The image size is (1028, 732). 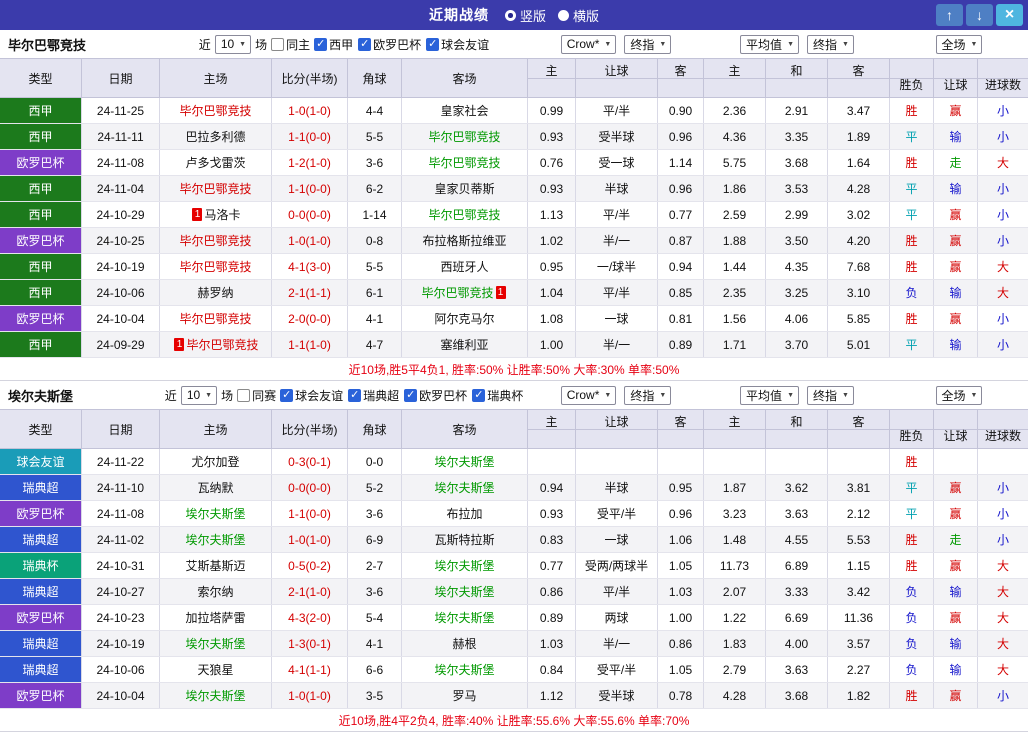 What do you see at coordinates (215, 162) in the screenshot?
I see `home-team: 卢多戈雷茨` at bounding box center [215, 162].